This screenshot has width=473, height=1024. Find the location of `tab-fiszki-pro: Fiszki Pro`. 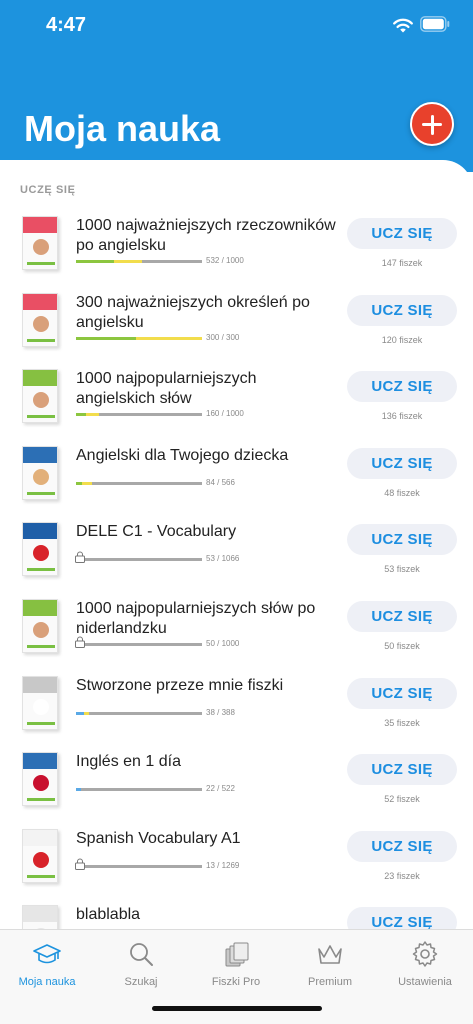

tab-fiszki-pro: Fiszki Pro is located at coordinates (236, 964).